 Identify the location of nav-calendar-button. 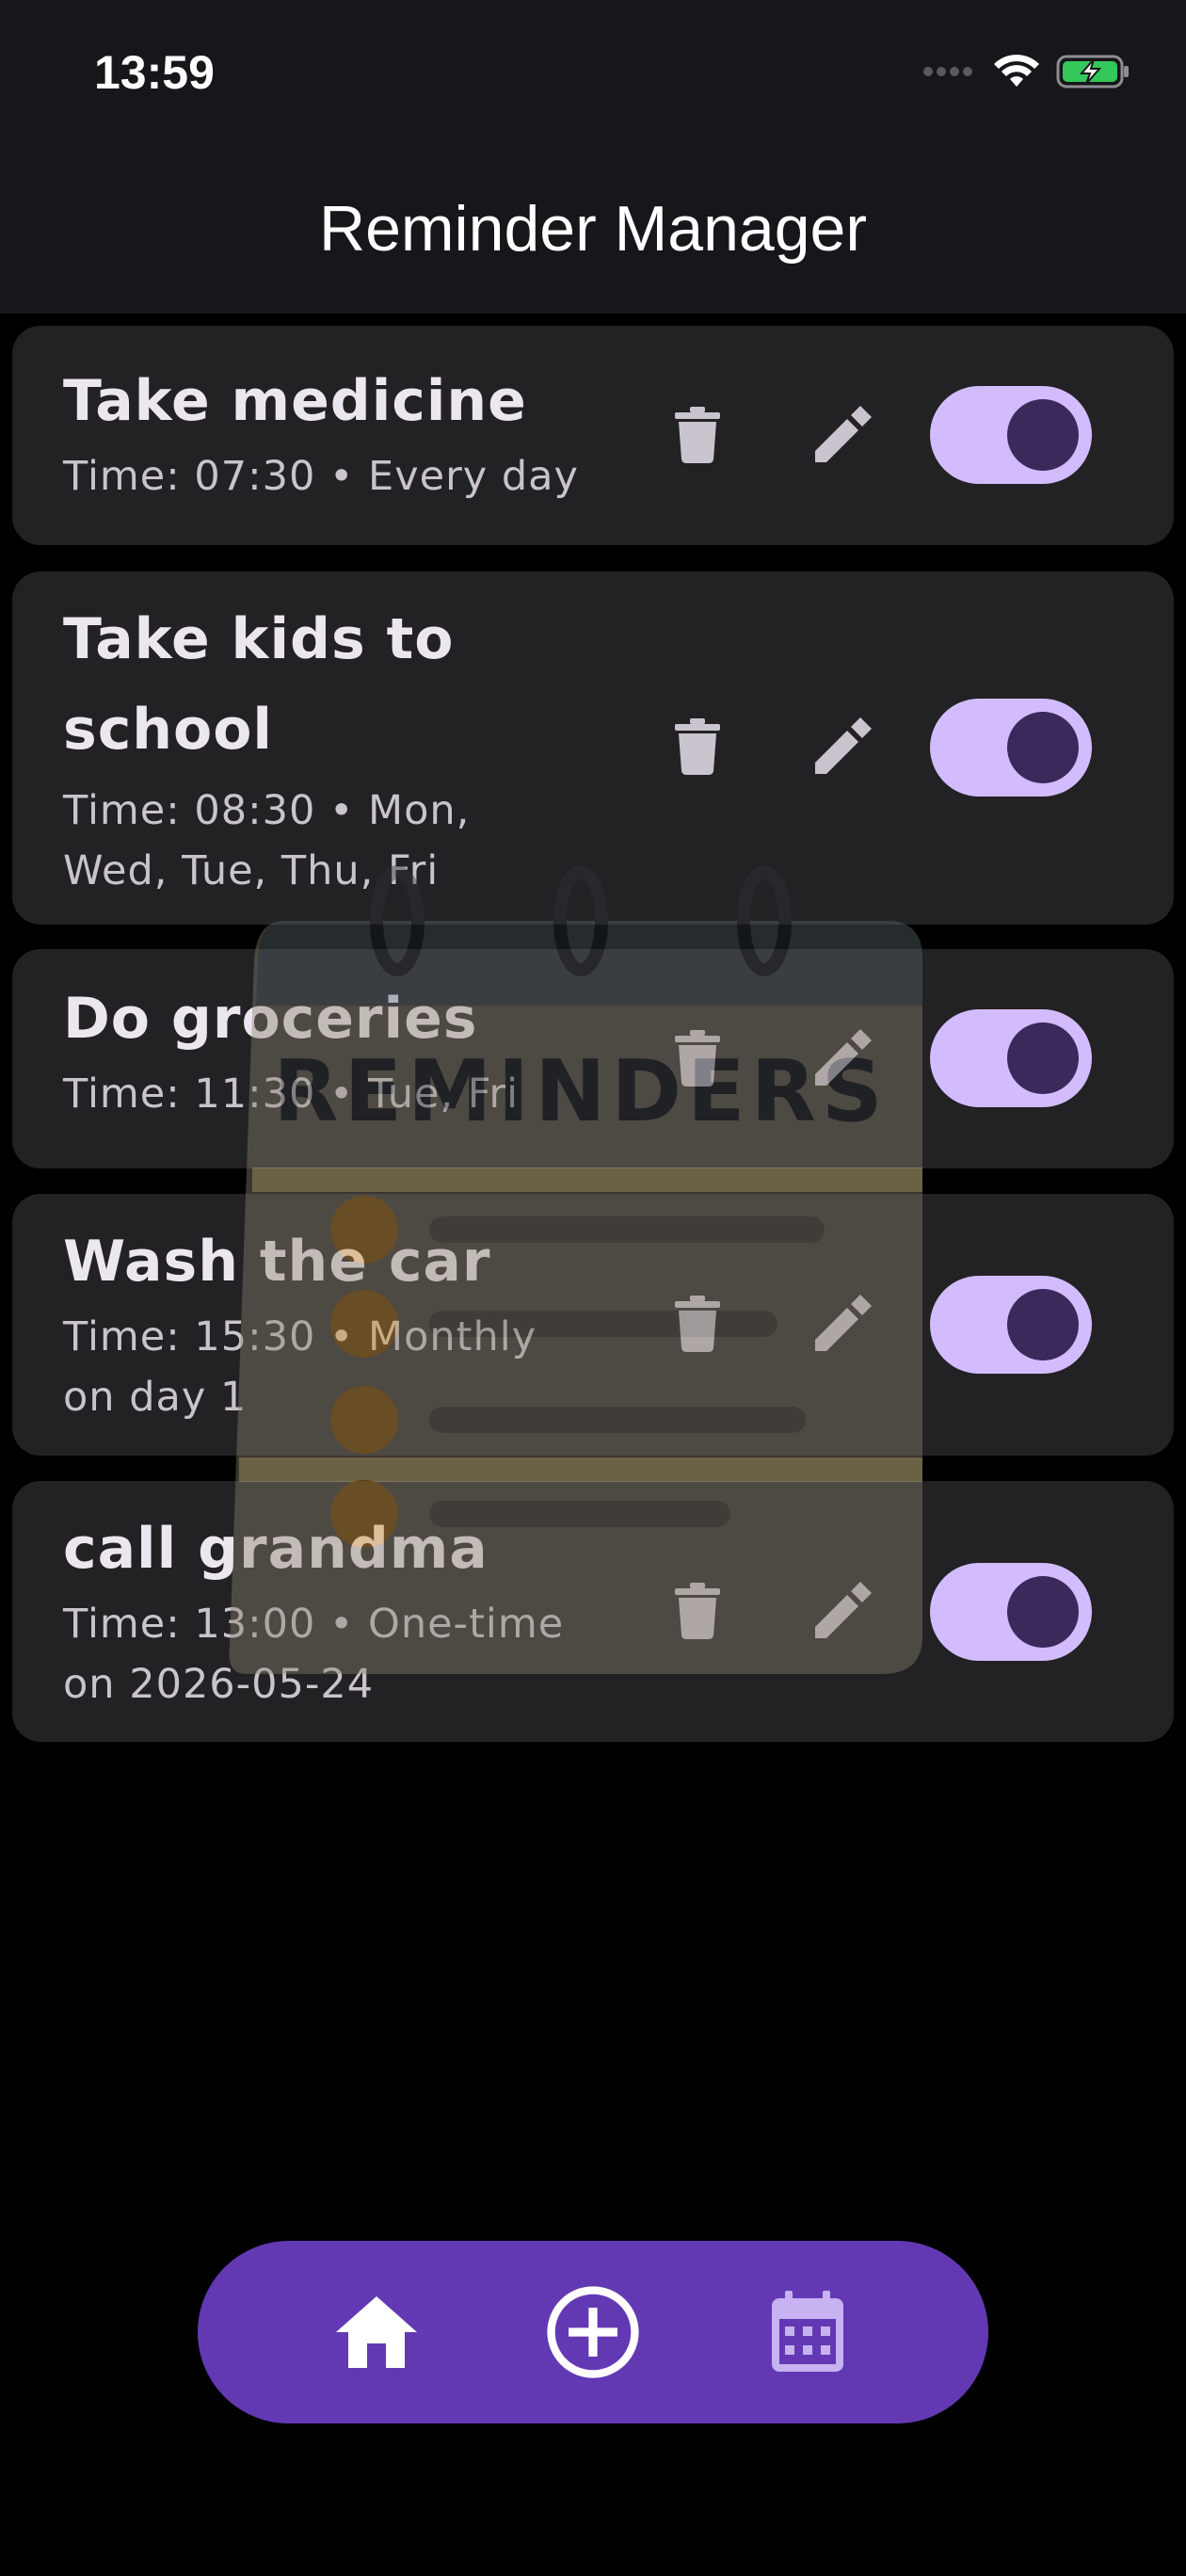
(808, 2332).